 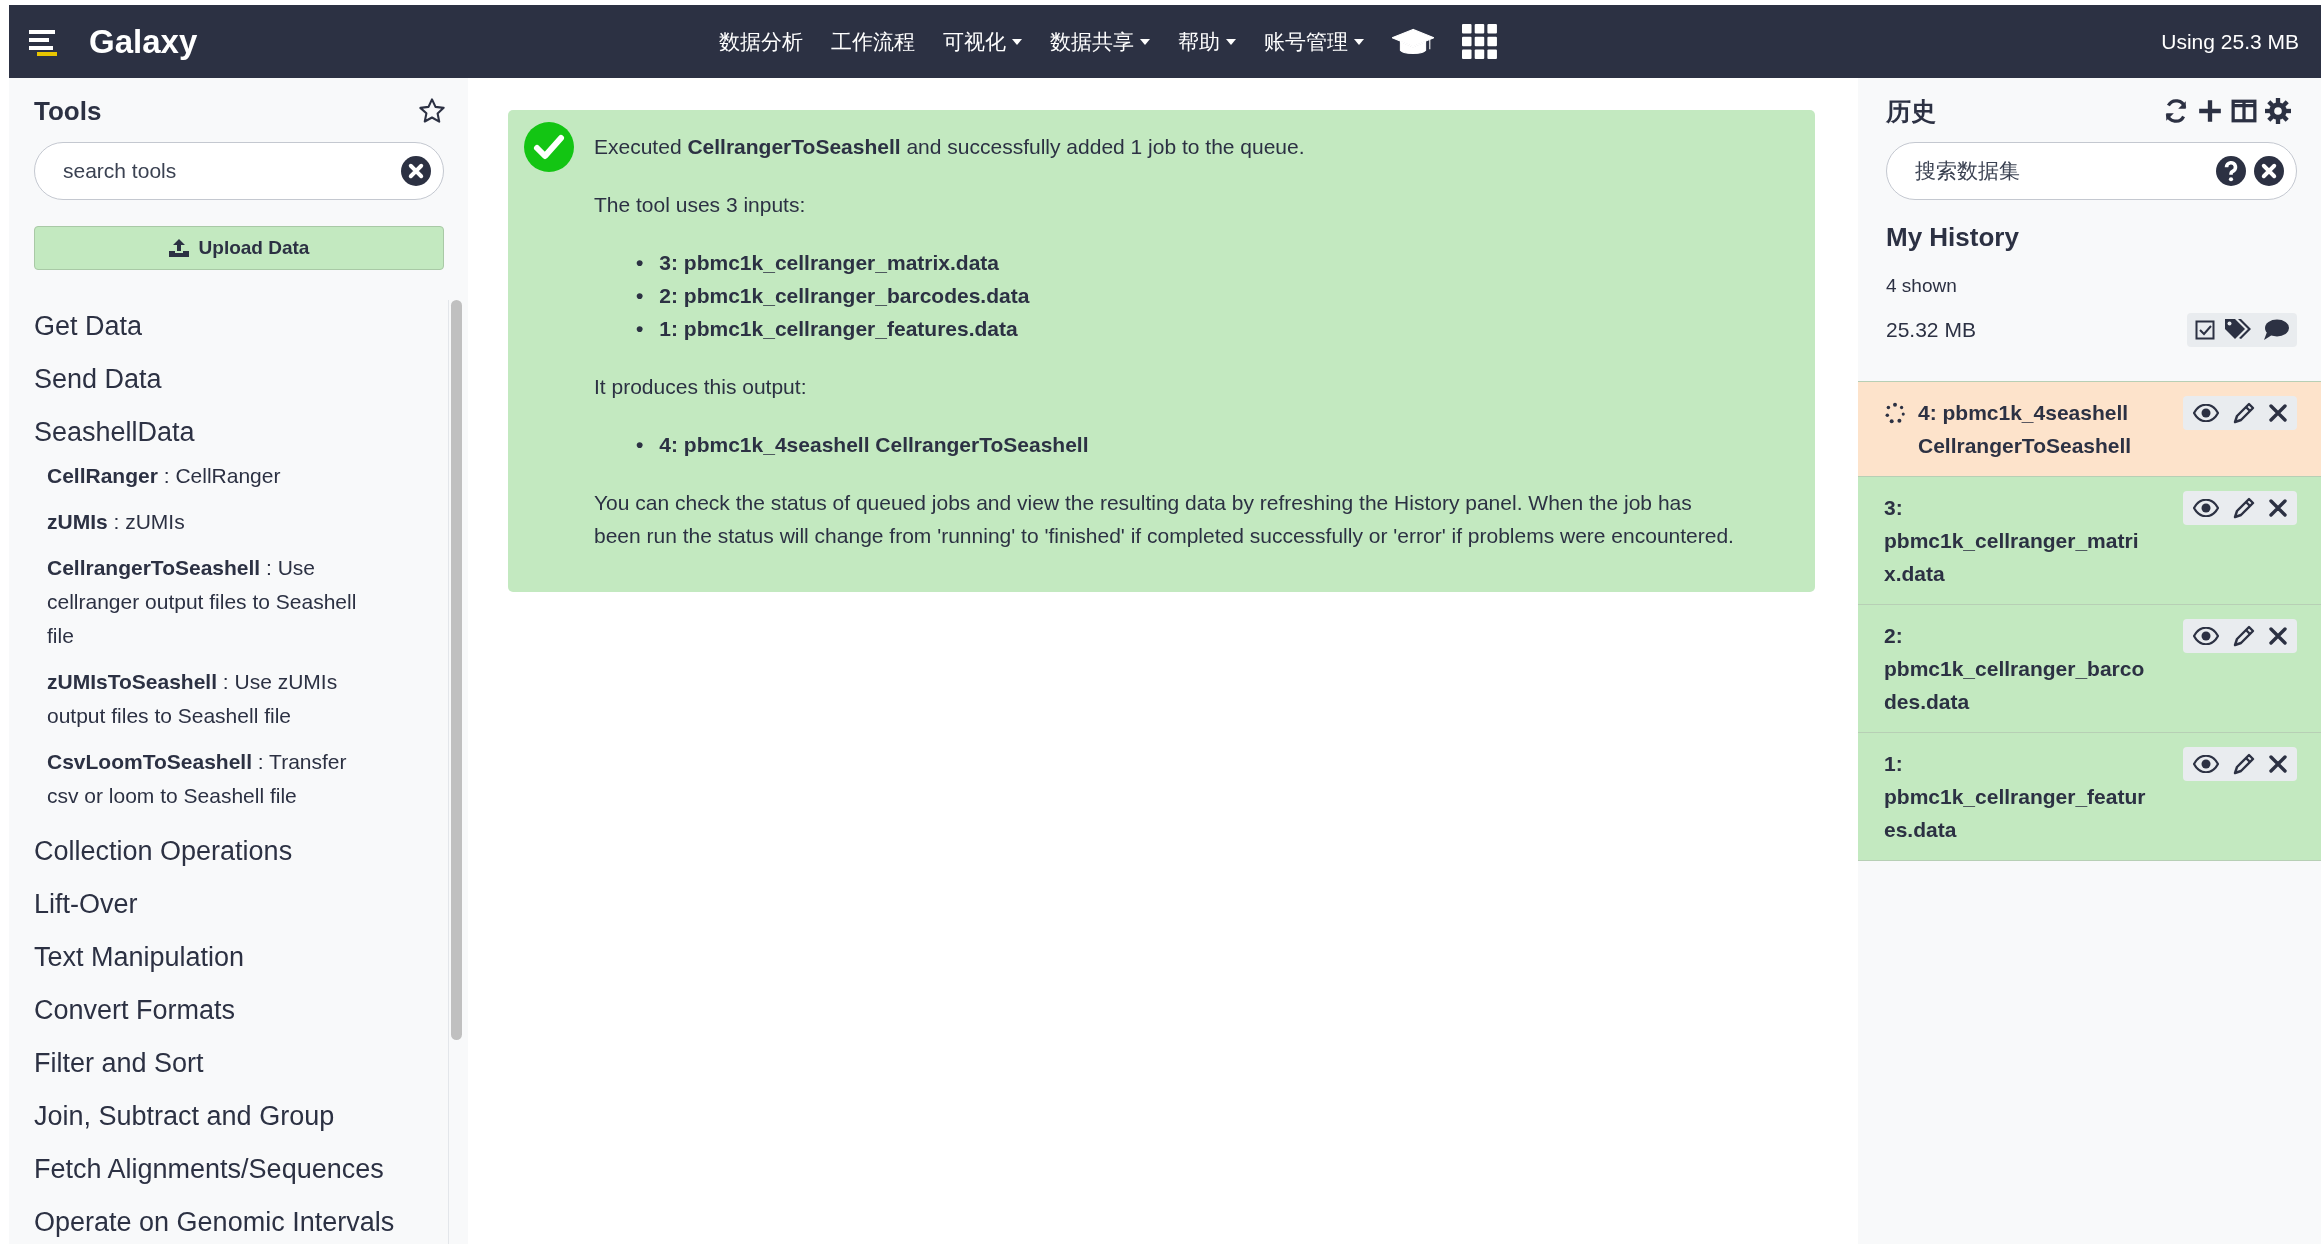 I want to click on search-field: 搜索数据集, so click(x=2091, y=171).